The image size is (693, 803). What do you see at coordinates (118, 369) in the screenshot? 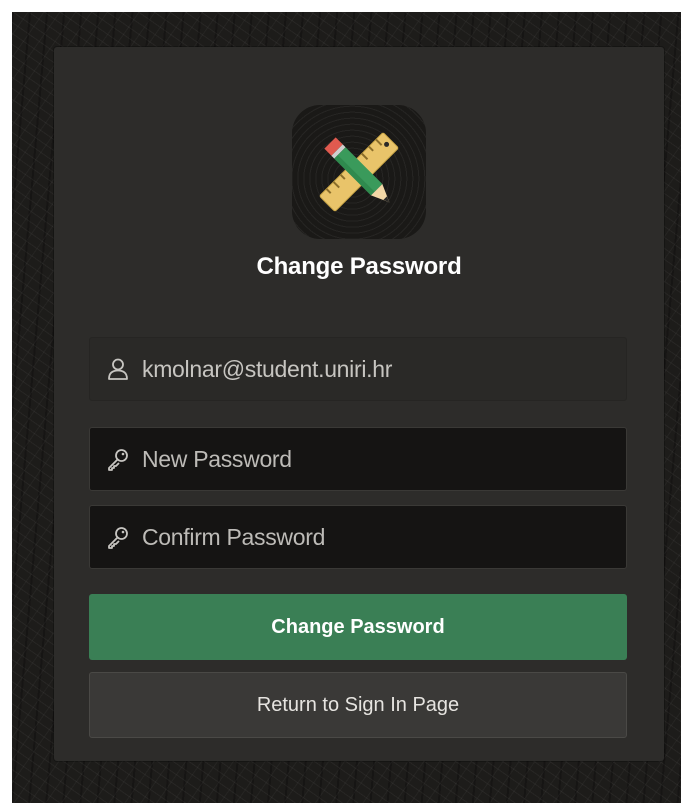
I see `user-icon` at bounding box center [118, 369].